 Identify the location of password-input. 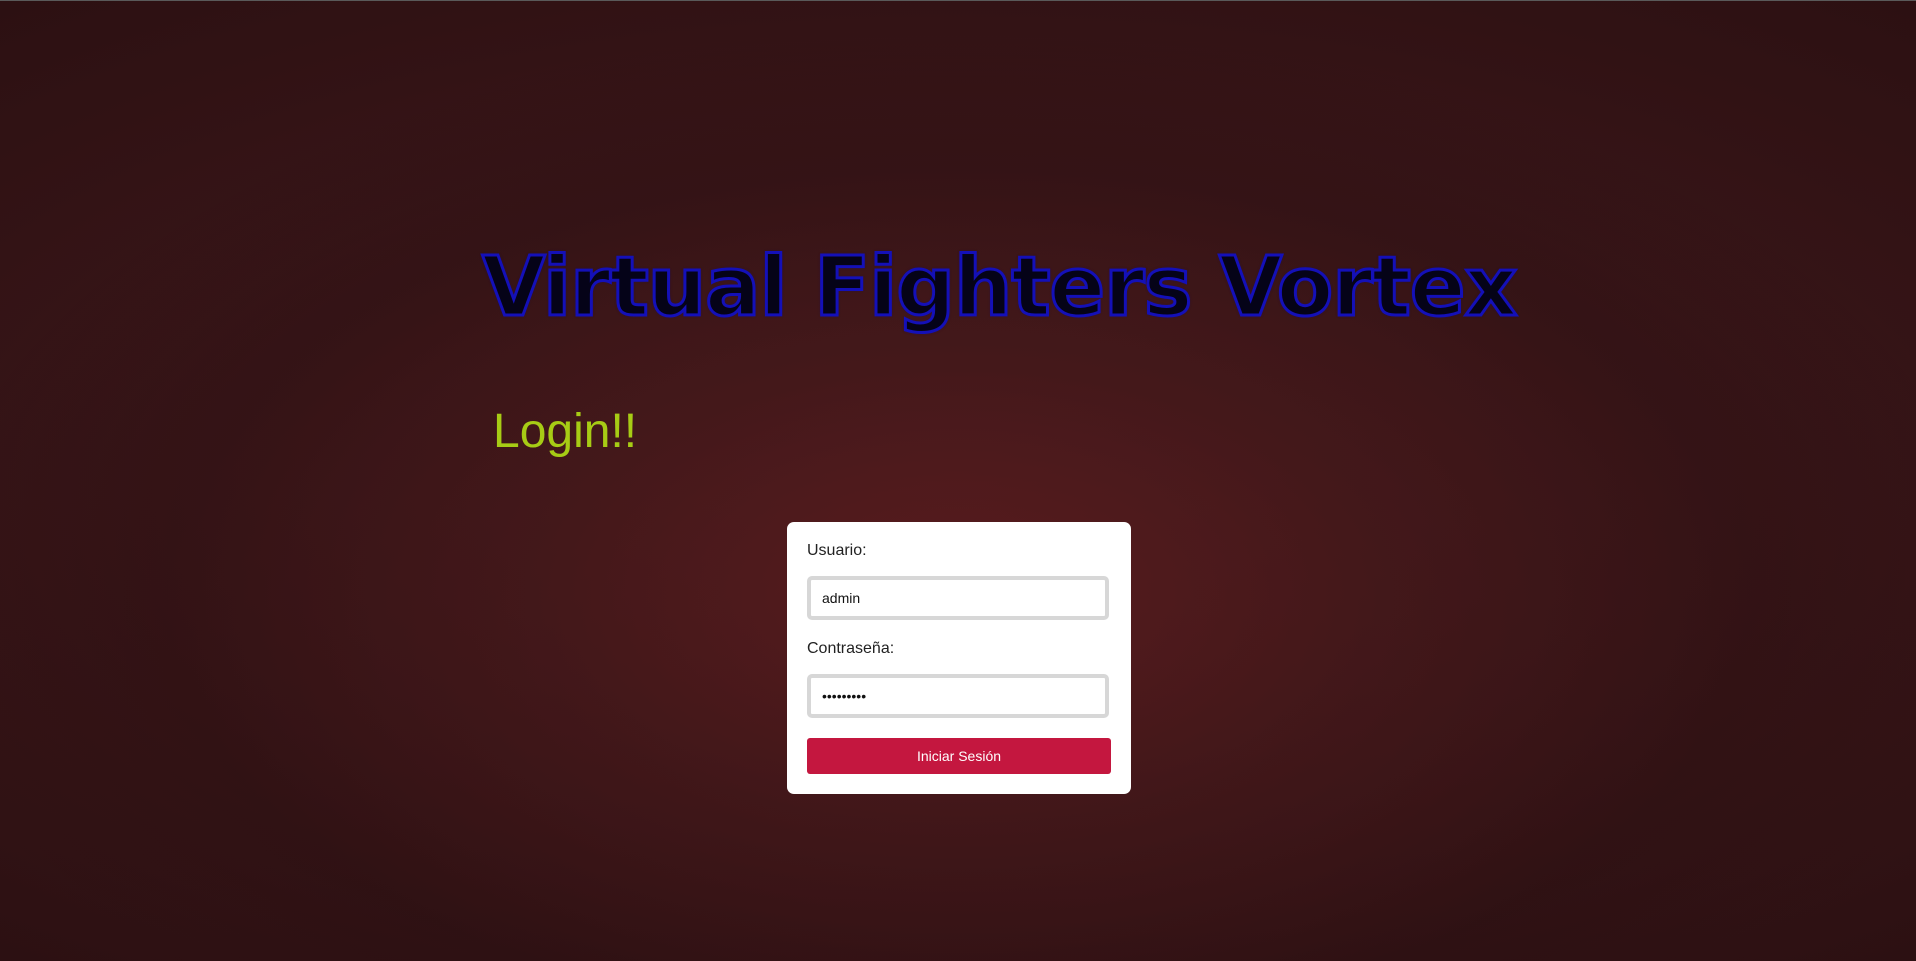
(958, 696).